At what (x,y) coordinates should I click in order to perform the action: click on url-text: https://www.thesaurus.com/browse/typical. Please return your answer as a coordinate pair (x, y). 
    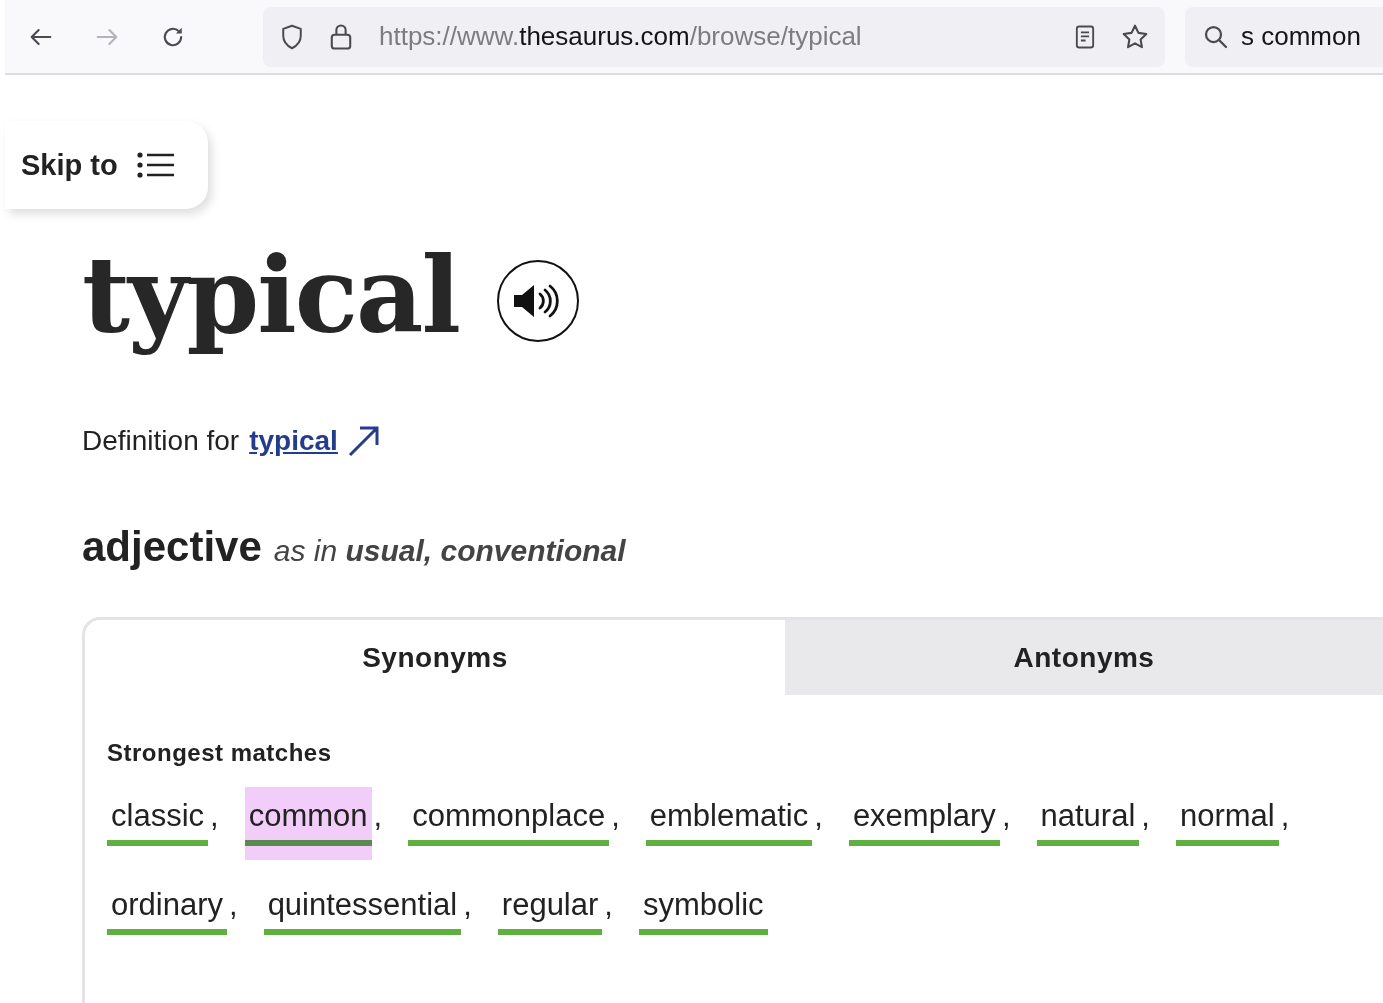
    Looking at the image, I should click on (621, 36).